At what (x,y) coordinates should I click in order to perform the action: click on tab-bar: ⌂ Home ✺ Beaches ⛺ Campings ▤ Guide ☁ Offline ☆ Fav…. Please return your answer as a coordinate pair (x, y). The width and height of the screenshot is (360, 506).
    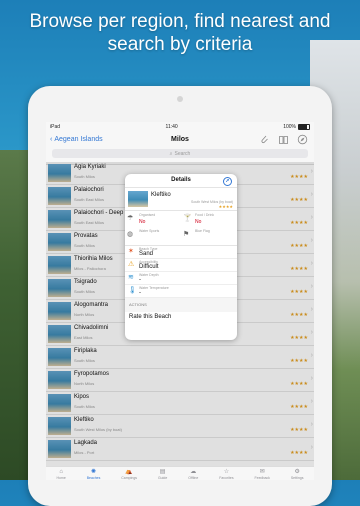
    Looking at the image, I should click on (180, 473).